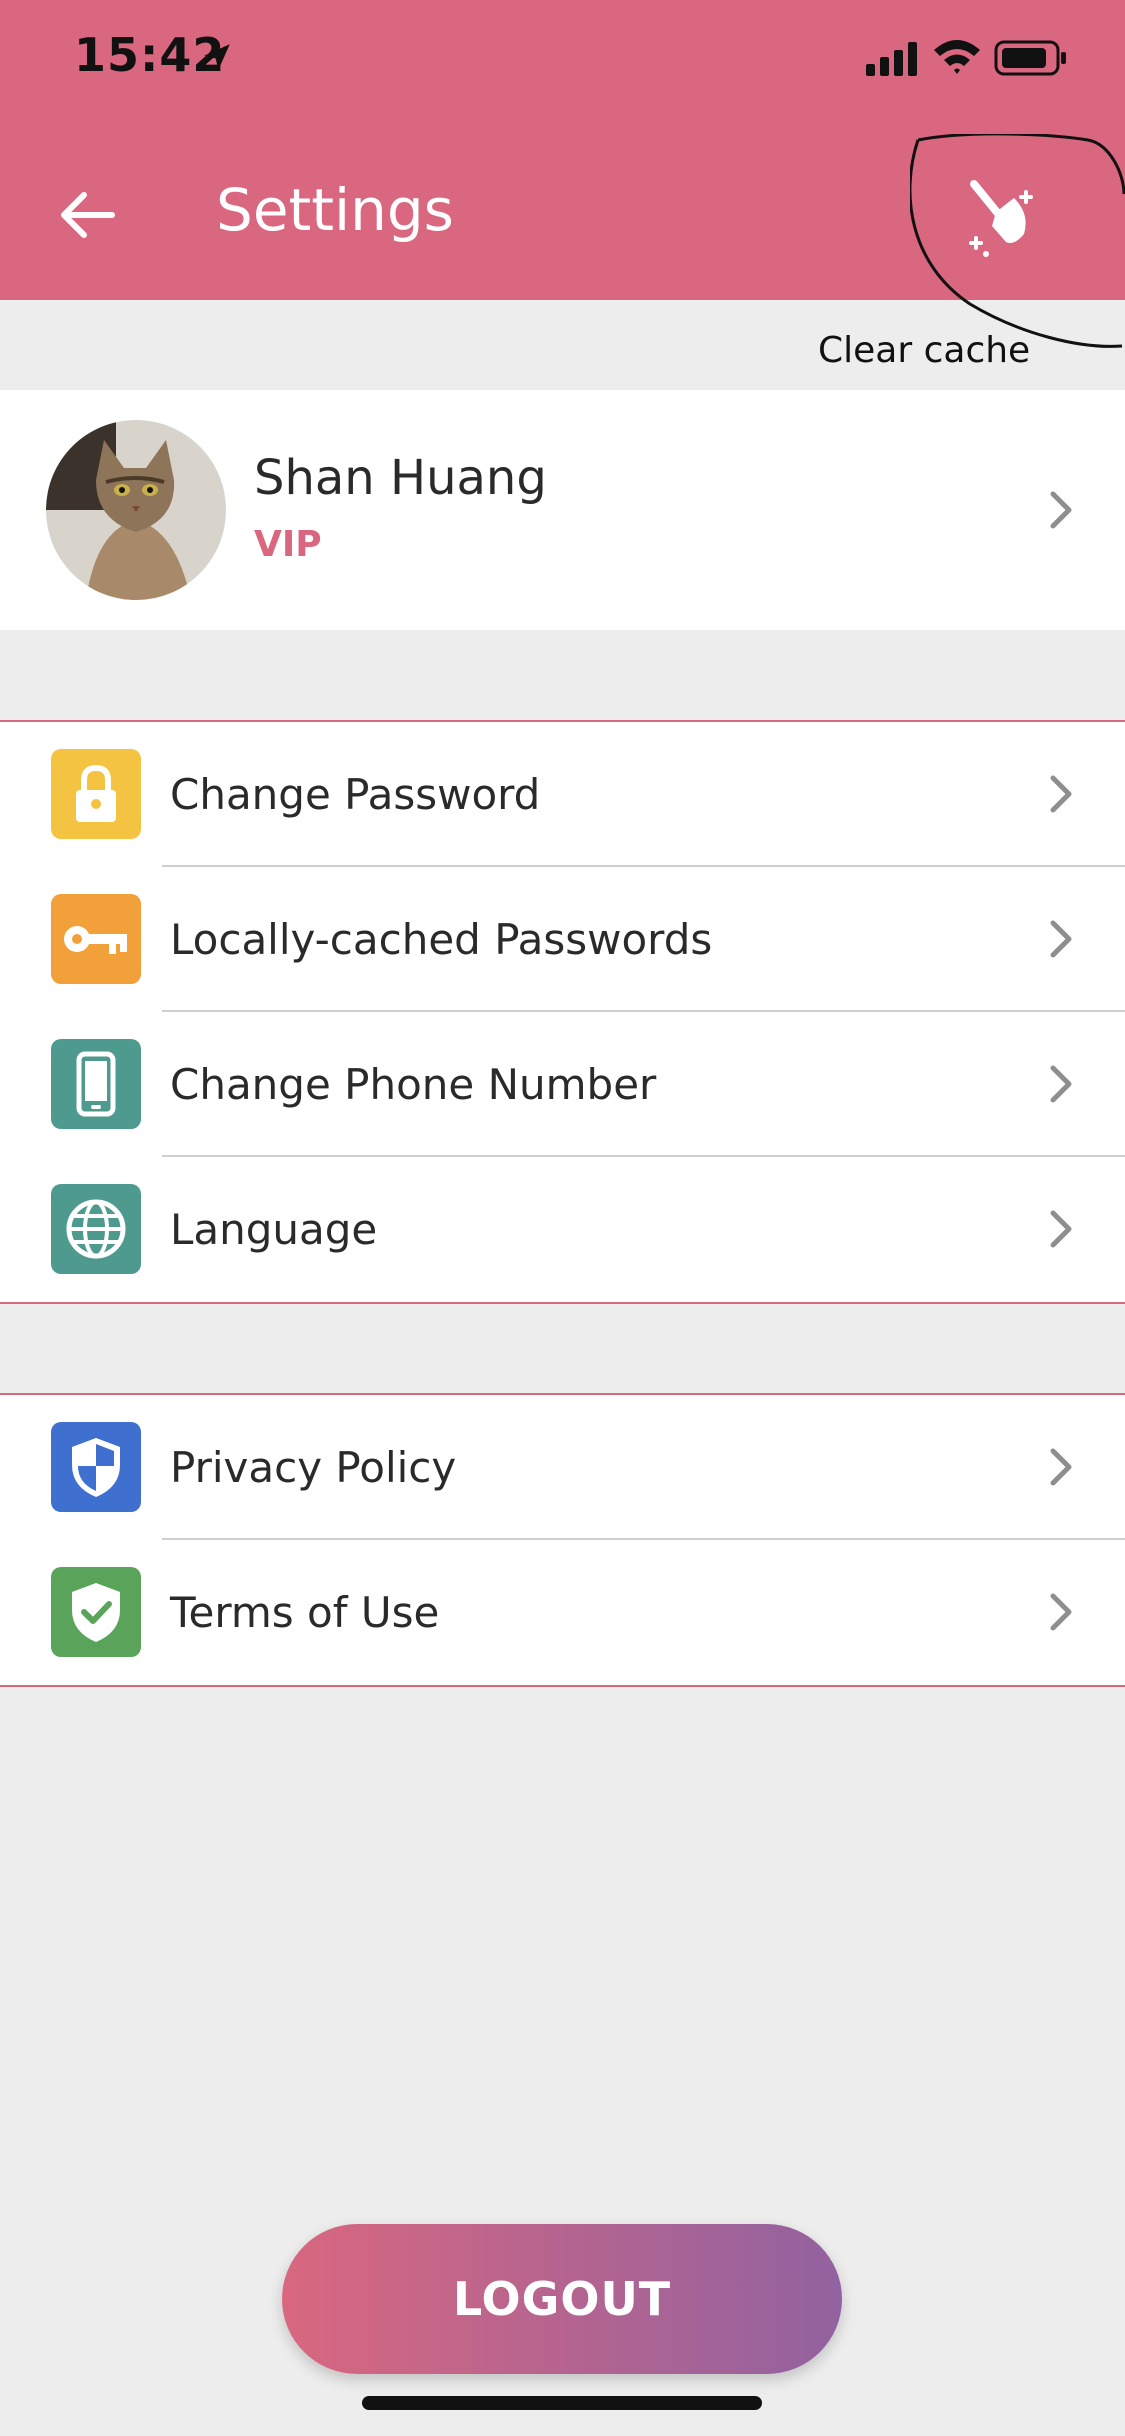 The height and width of the screenshot is (2436, 1125). What do you see at coordinates (355, 794) in the screenshot?
I see `settings-item-label: Change Password` at bounding box center [355, 794].